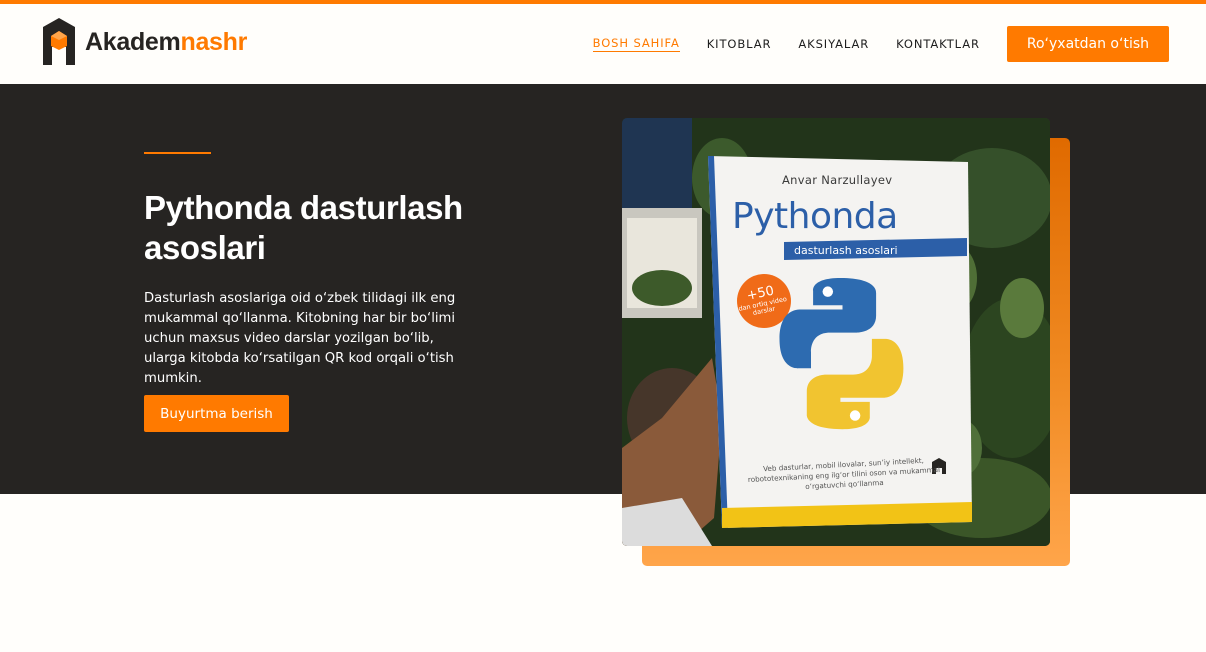  I want to click on brand-name: Akademnashr, so click(166, 42).